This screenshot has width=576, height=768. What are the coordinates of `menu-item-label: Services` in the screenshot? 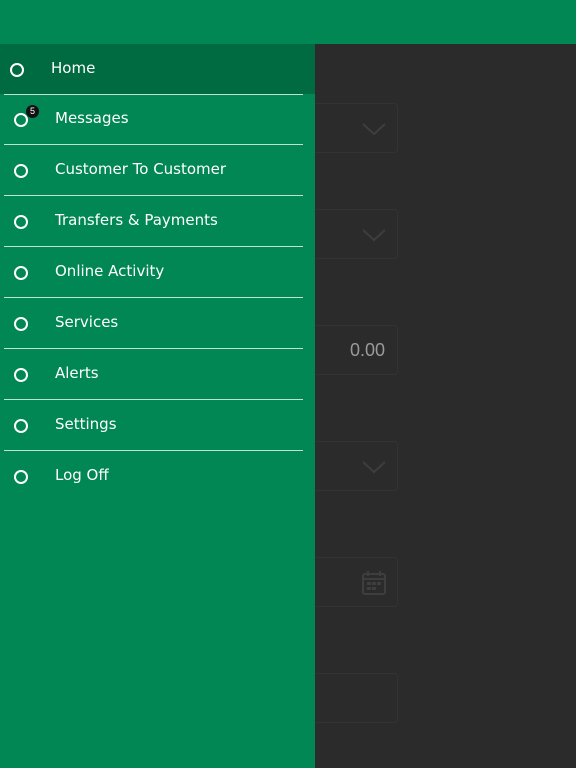 It's located at (87, 322).